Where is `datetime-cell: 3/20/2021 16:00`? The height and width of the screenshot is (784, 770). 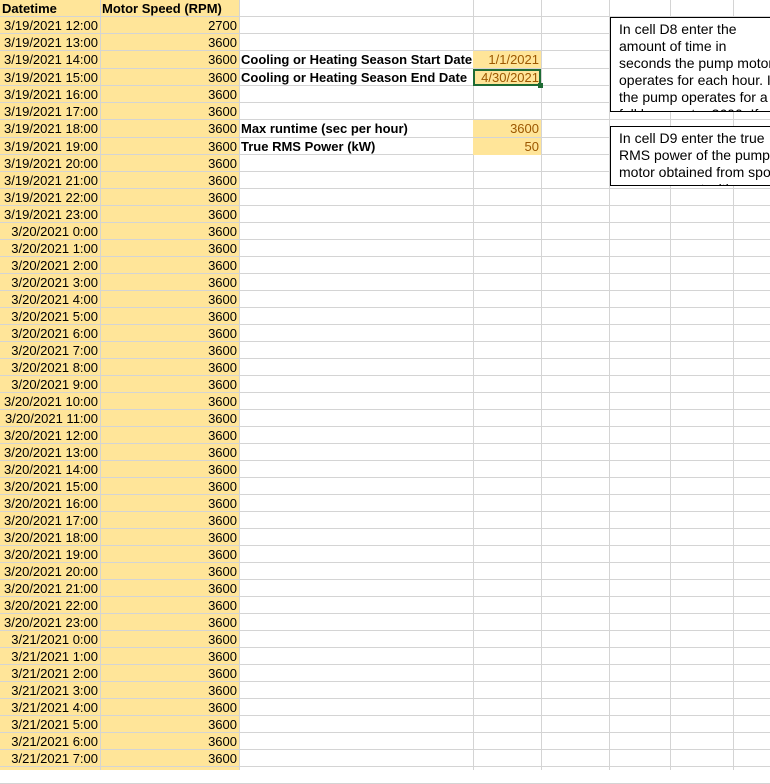 datetime-cell: 3/20/2021 16:00 is located at coordinates (50, 503).